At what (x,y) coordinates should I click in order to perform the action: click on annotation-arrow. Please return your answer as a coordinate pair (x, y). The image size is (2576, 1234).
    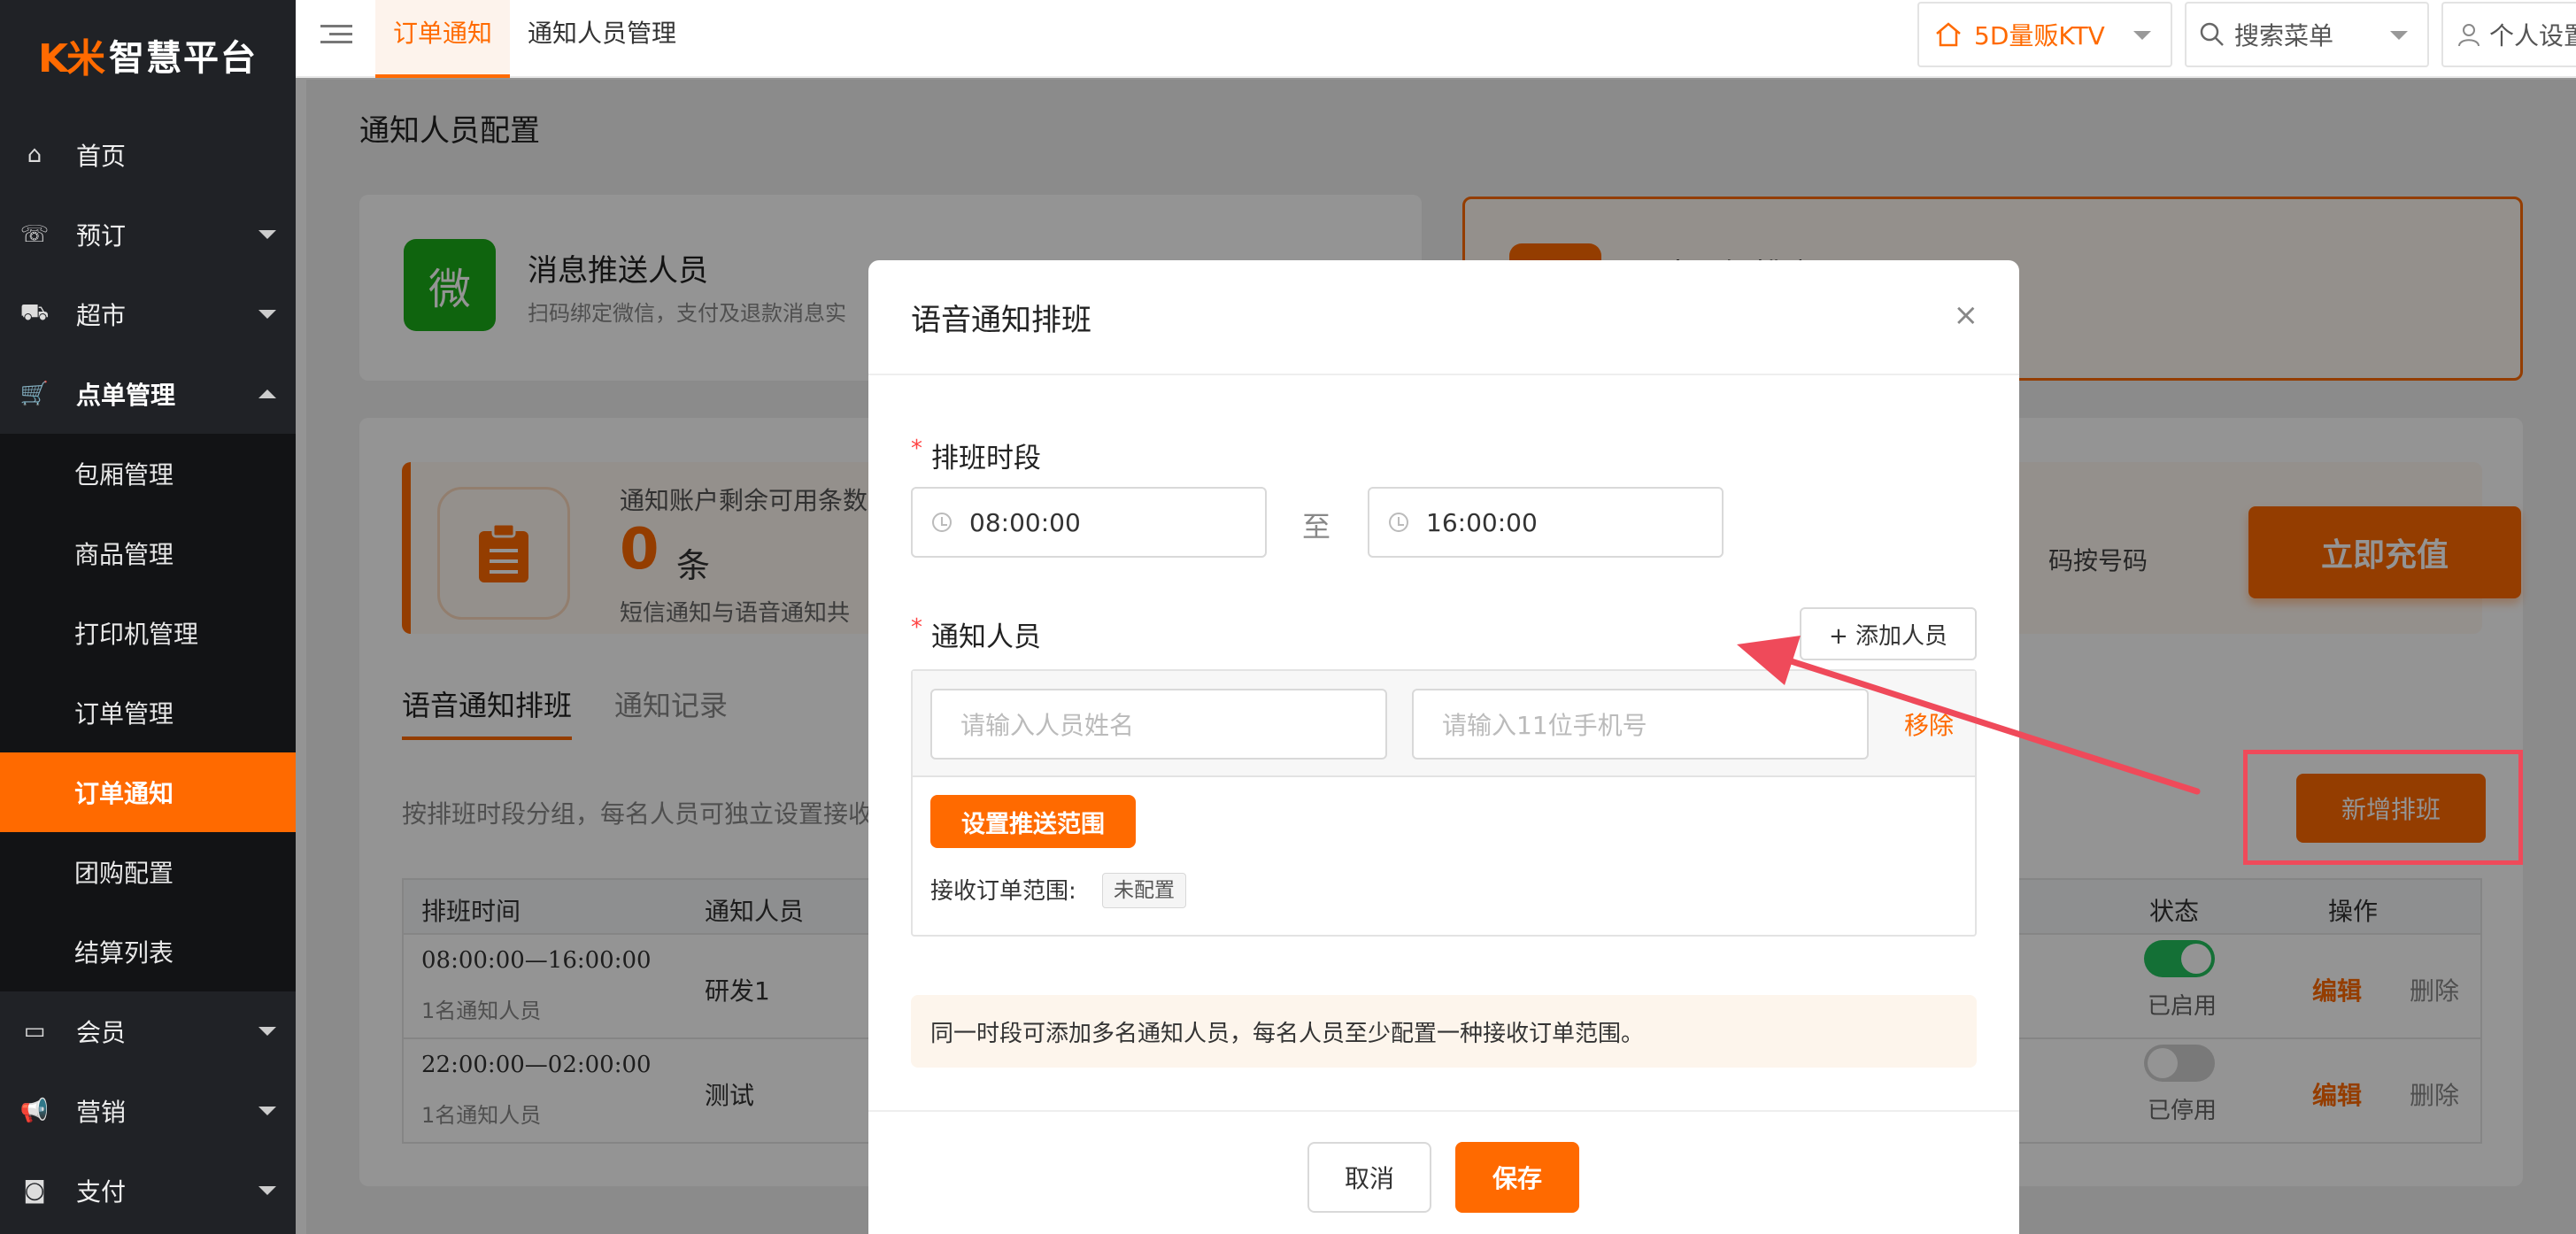
    Looking at the image, I should click on (1969, 715).